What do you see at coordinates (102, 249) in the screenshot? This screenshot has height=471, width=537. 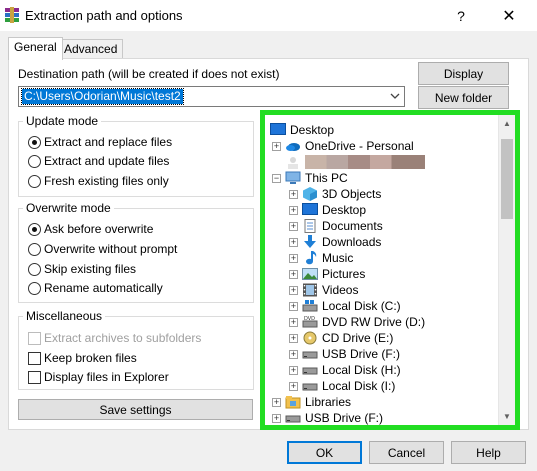 I see `overwrite-option-without-prompt: Overwrite without prompt` at bounding box center [102, 249].